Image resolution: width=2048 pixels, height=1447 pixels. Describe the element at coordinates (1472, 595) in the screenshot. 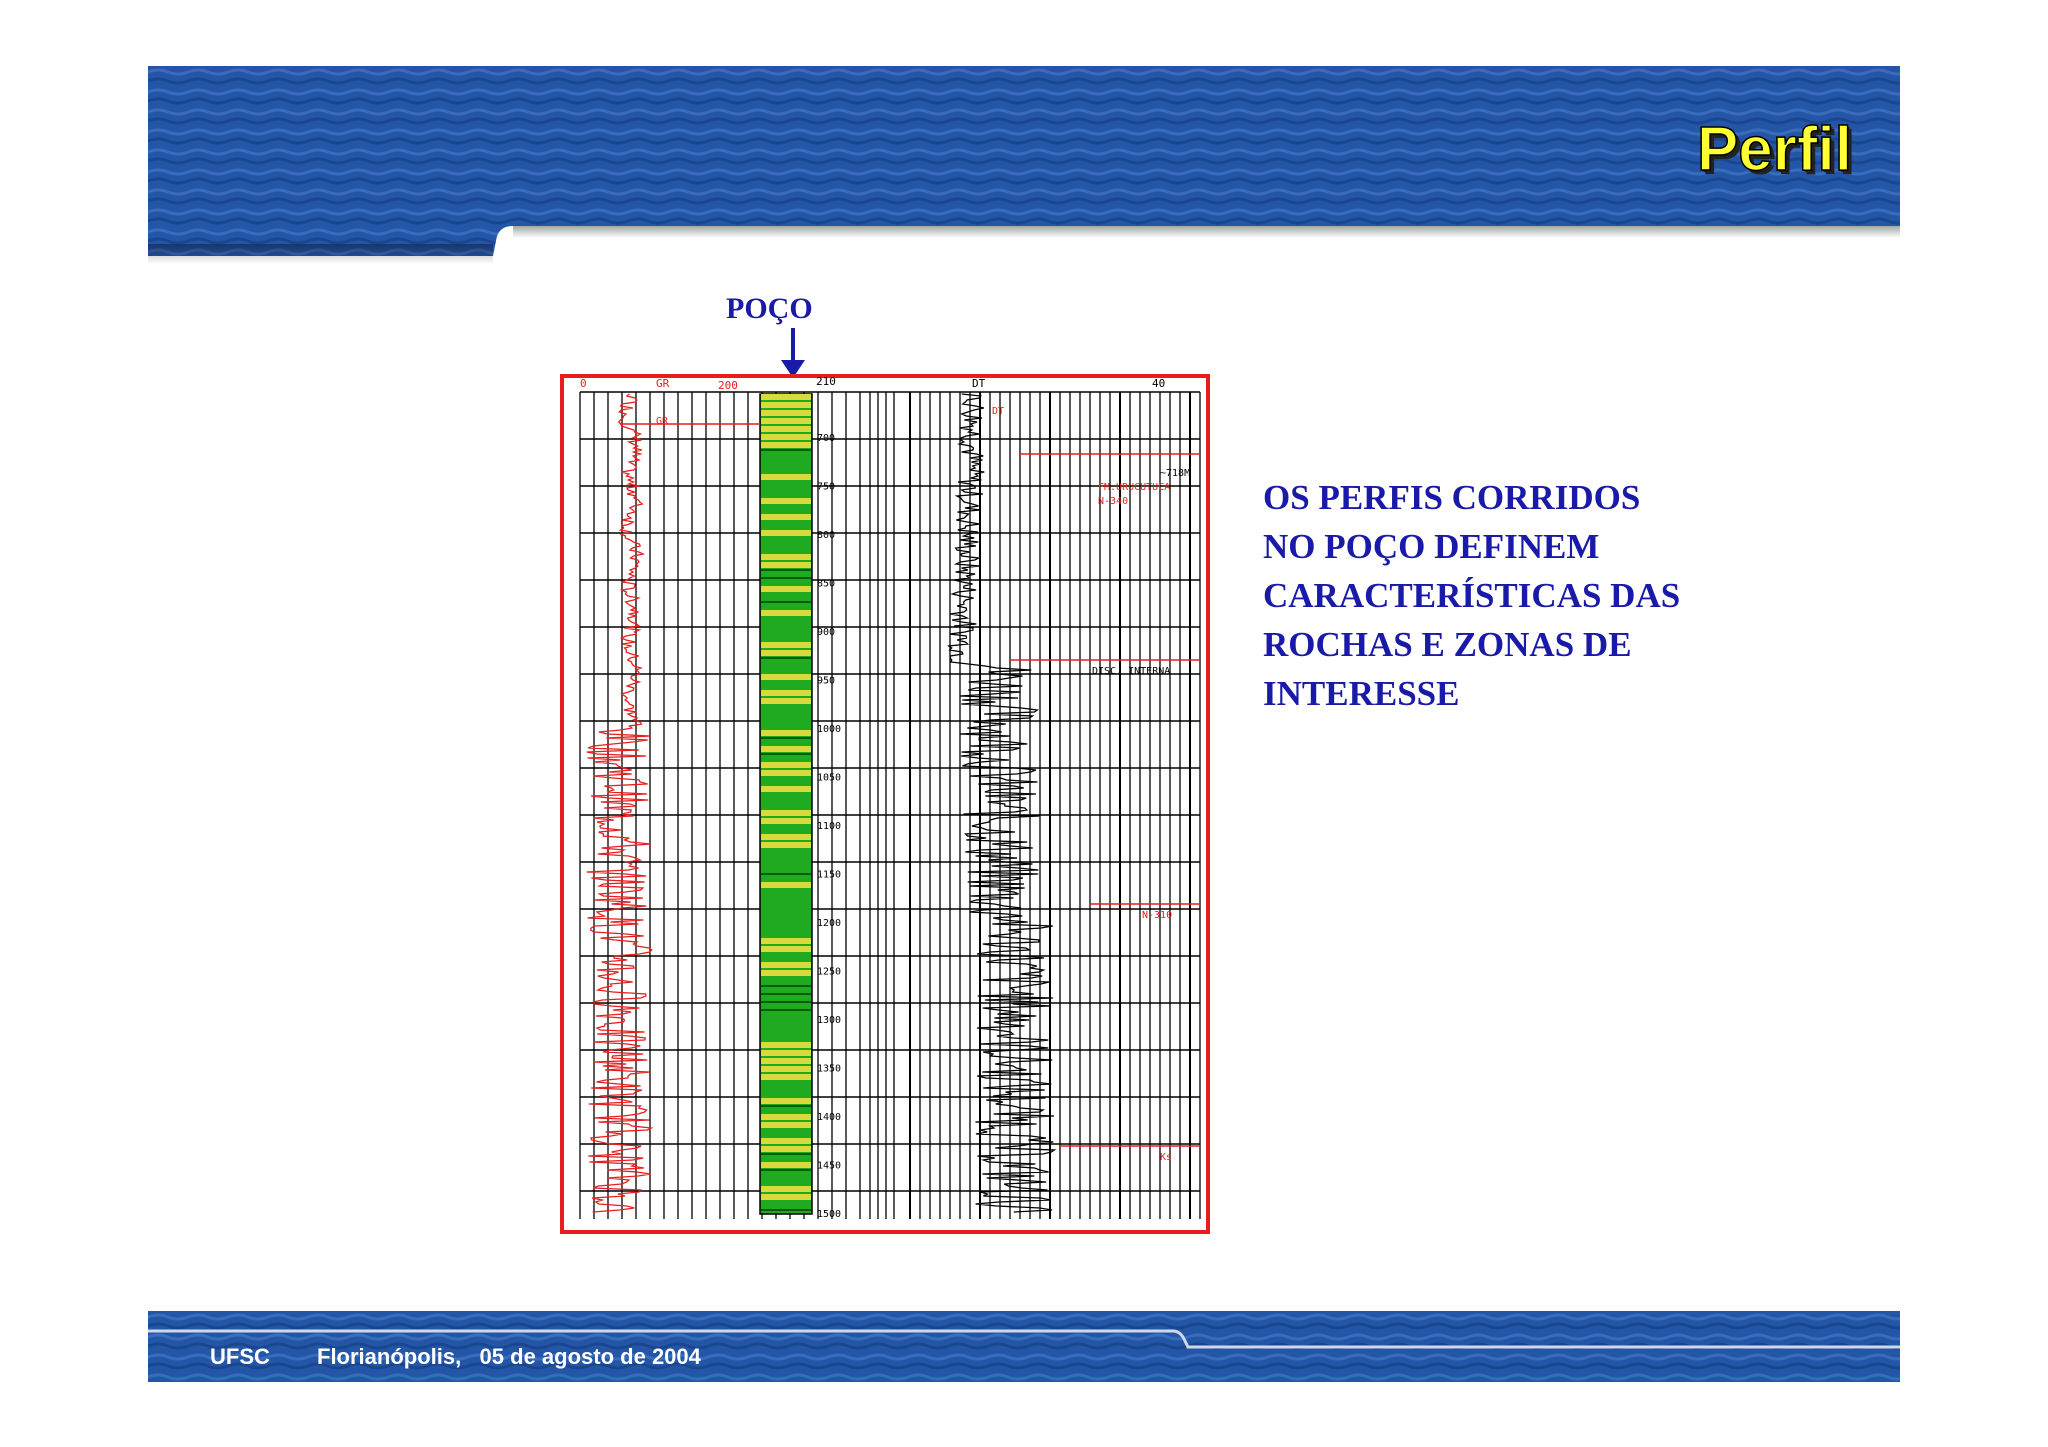

I see `body-line: CARACTERÍSTICAS DAS` at that location.